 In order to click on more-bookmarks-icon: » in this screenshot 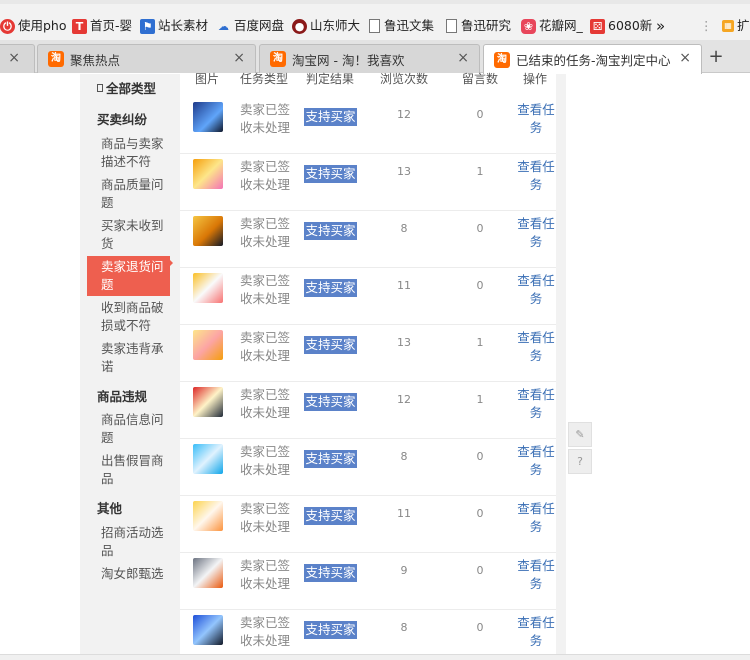, I will do `click(661, 26)`.